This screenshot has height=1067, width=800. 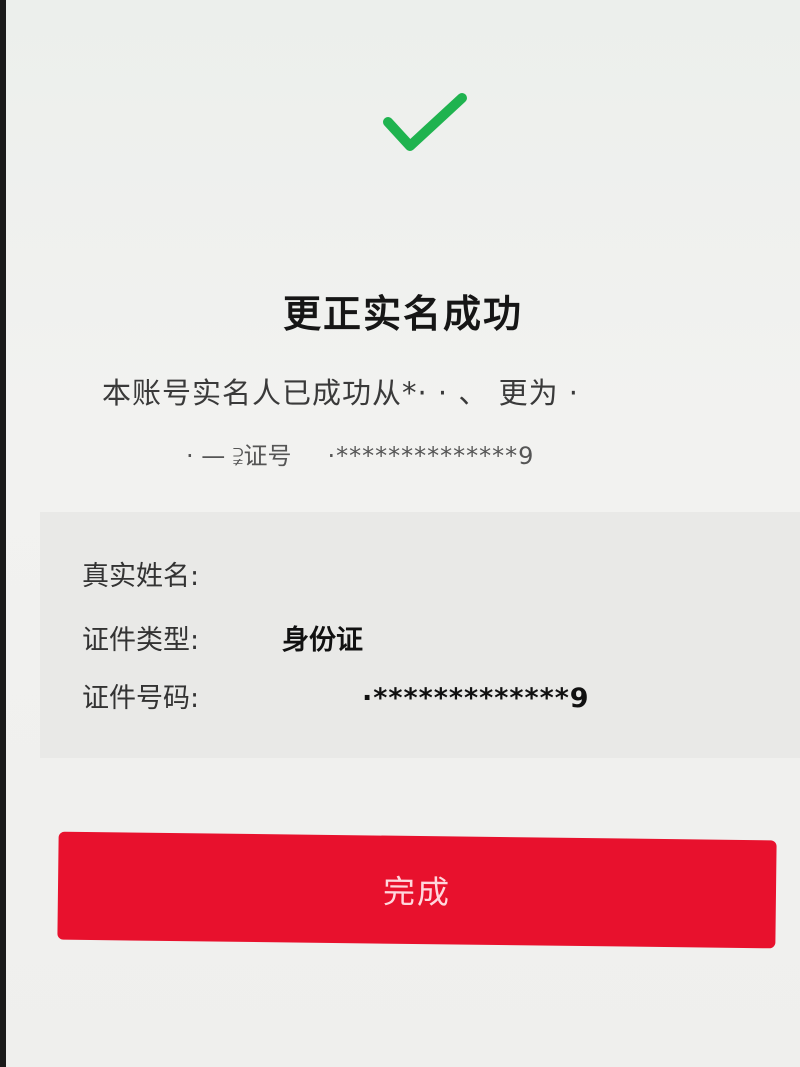 I want to click on done-button: 完成, so click(x=417, y=890).